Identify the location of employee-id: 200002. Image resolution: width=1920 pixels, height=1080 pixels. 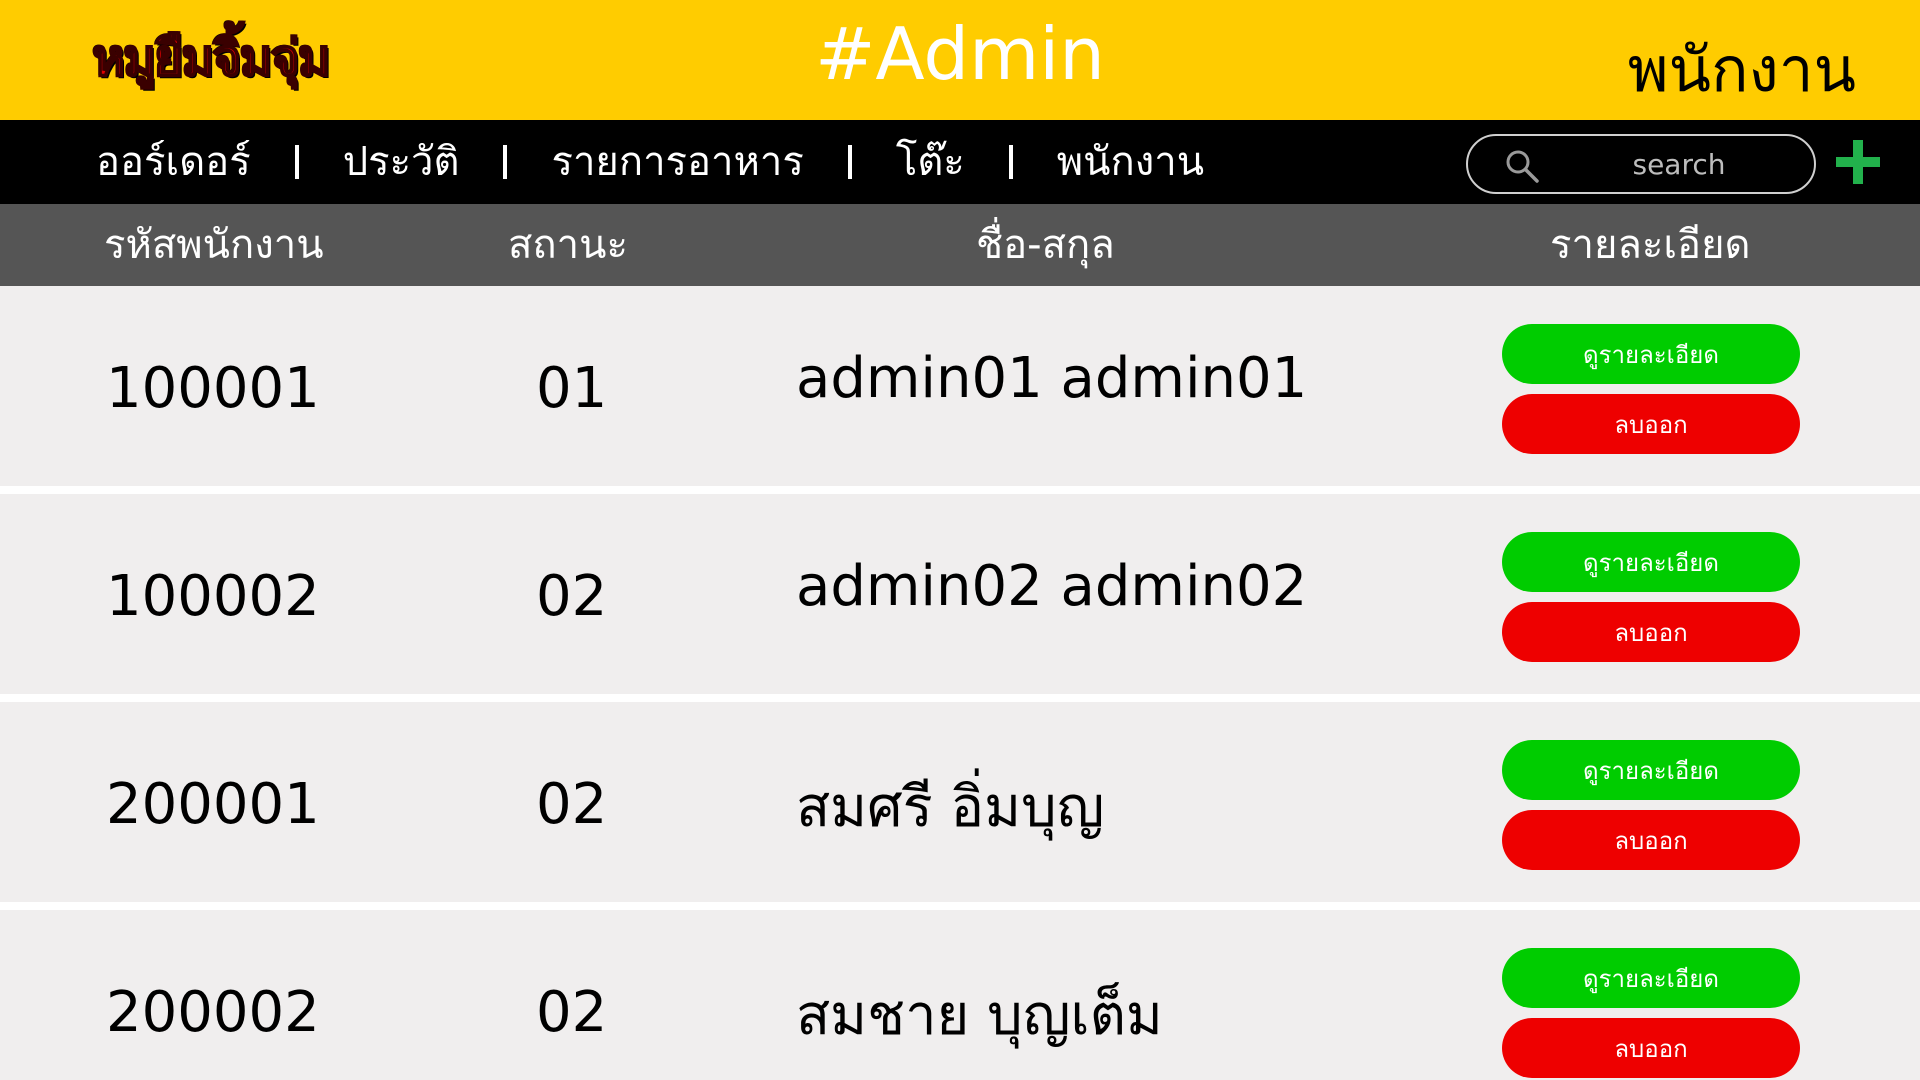
(213, 1012).